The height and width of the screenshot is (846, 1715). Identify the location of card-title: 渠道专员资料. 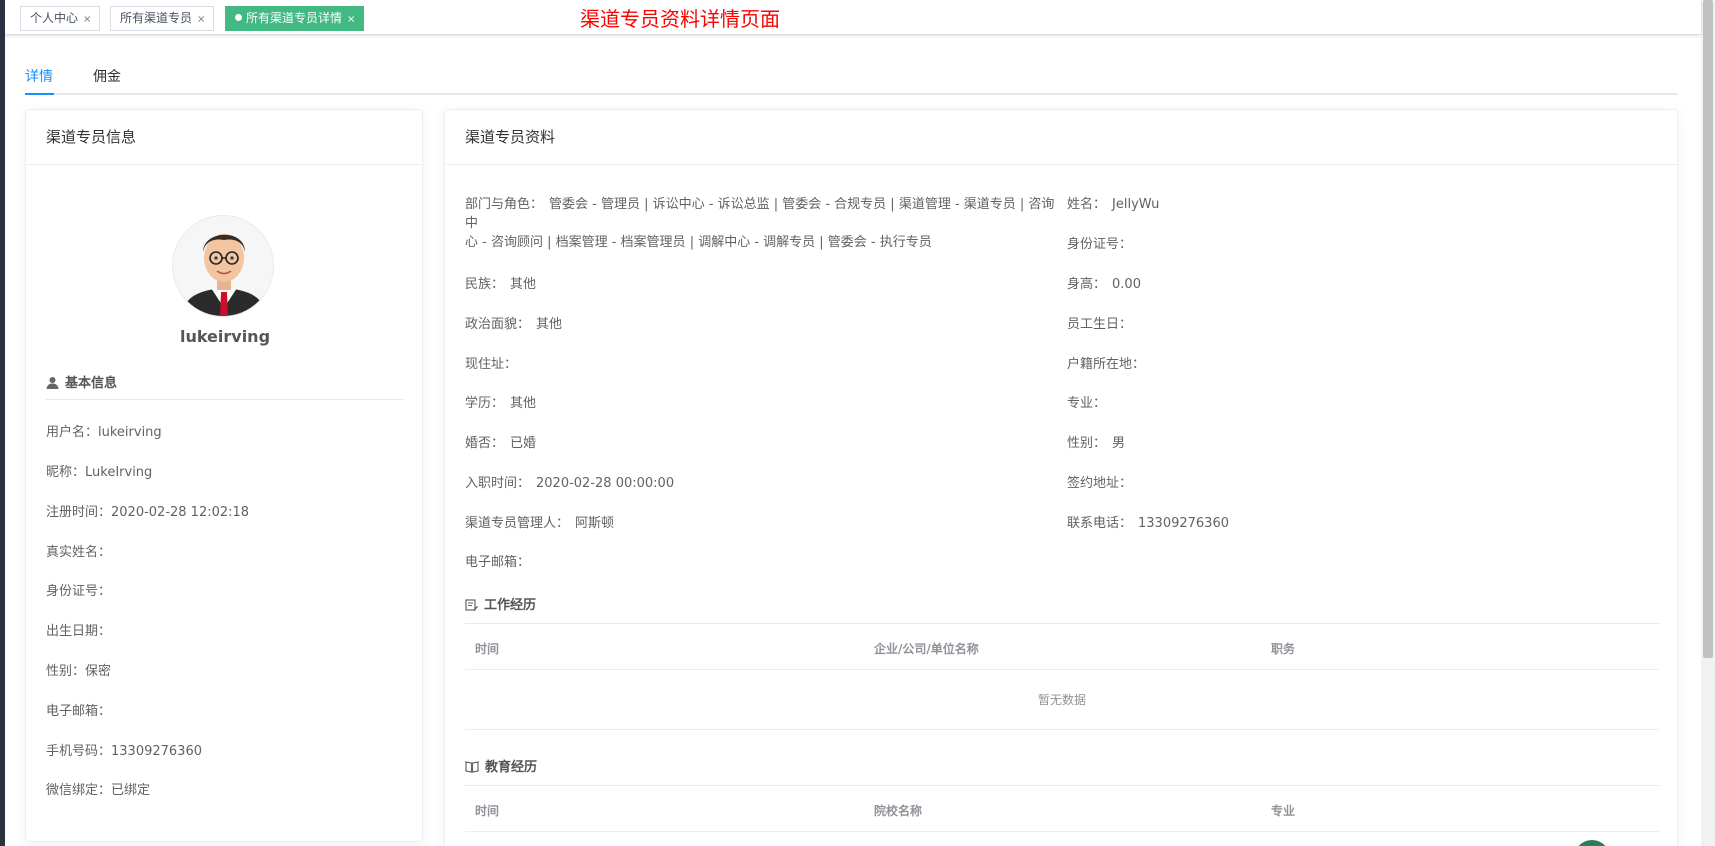
(1061, 137).